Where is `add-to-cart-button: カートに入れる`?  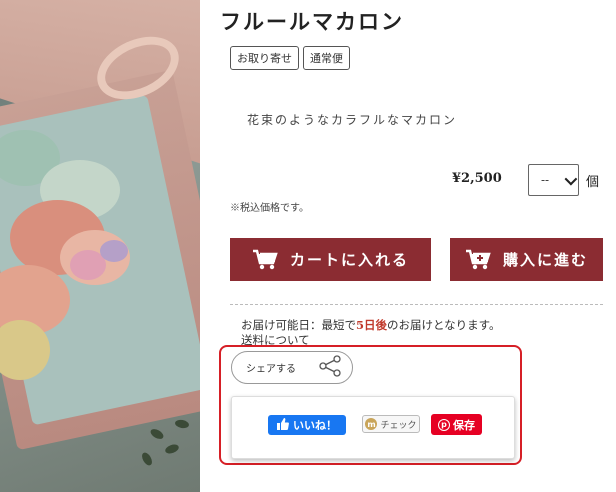 add-to-cart-button: カートに入れる is located at coordinates (330, 259).